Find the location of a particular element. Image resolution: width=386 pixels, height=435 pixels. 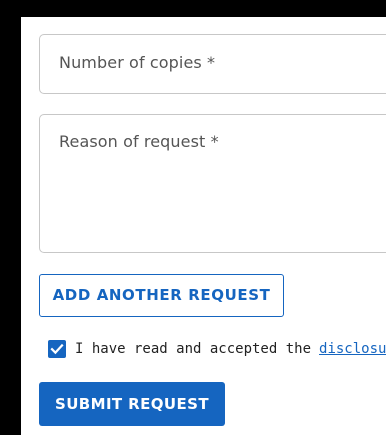

disclosure-link: disclosure is located at coordinates (352, 349).